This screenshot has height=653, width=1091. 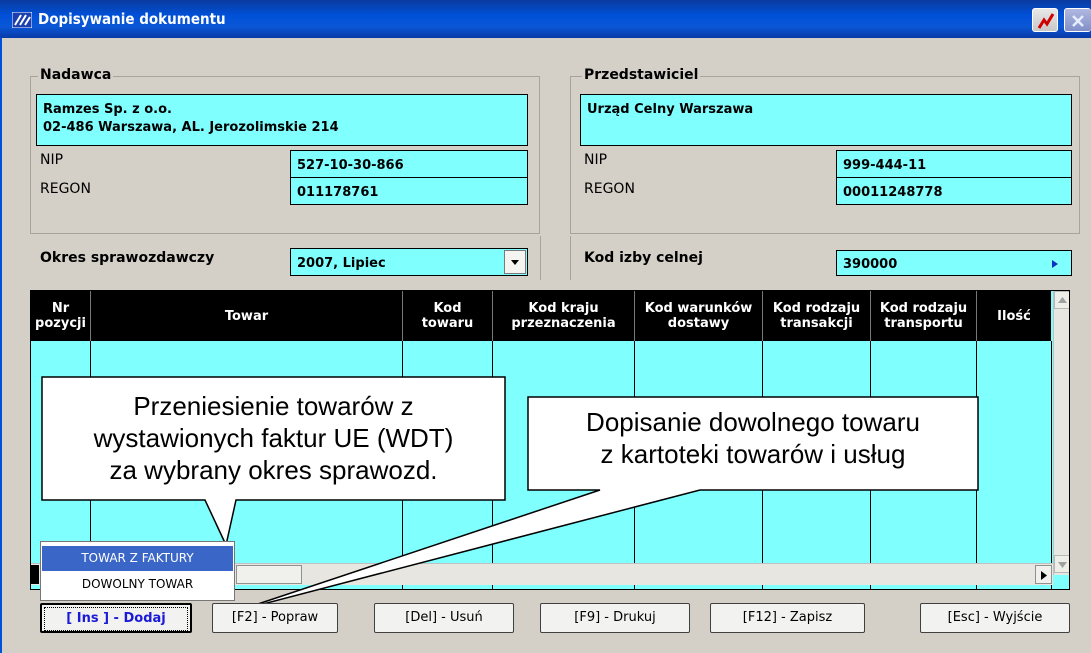 I want to click on edit-button: [F2] - Popraw, so click(x=275, y=618).